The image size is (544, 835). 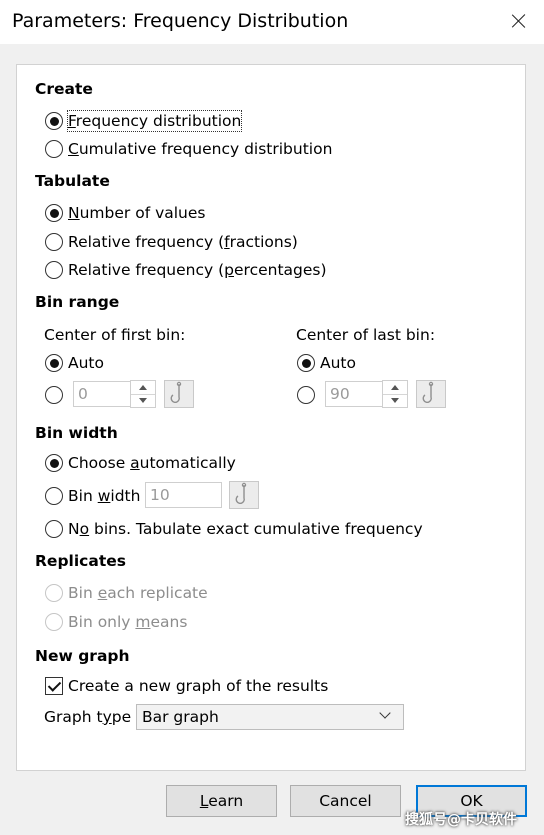 I want to click on first-bin-auto-radio, so click(x=54, y=363).